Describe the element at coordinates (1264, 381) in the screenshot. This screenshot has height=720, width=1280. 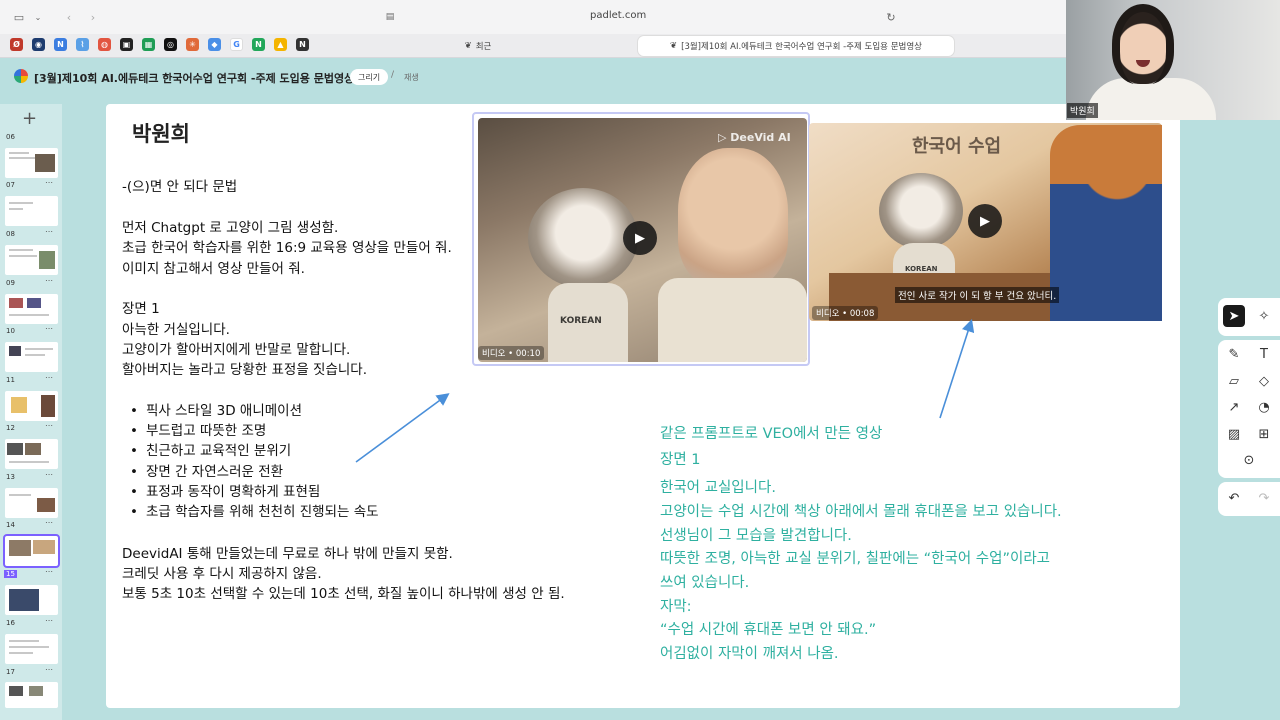
I see `shape-icon: ◇` at that location.